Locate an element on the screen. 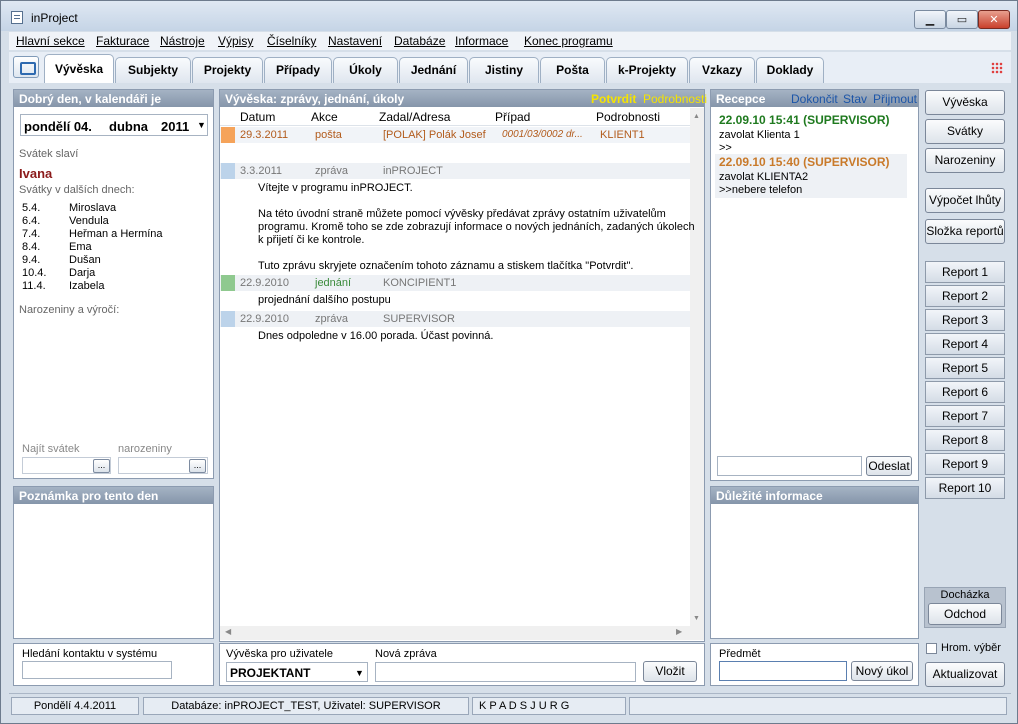  holiday-date: 8.4. is located at coordinates (31, 247).